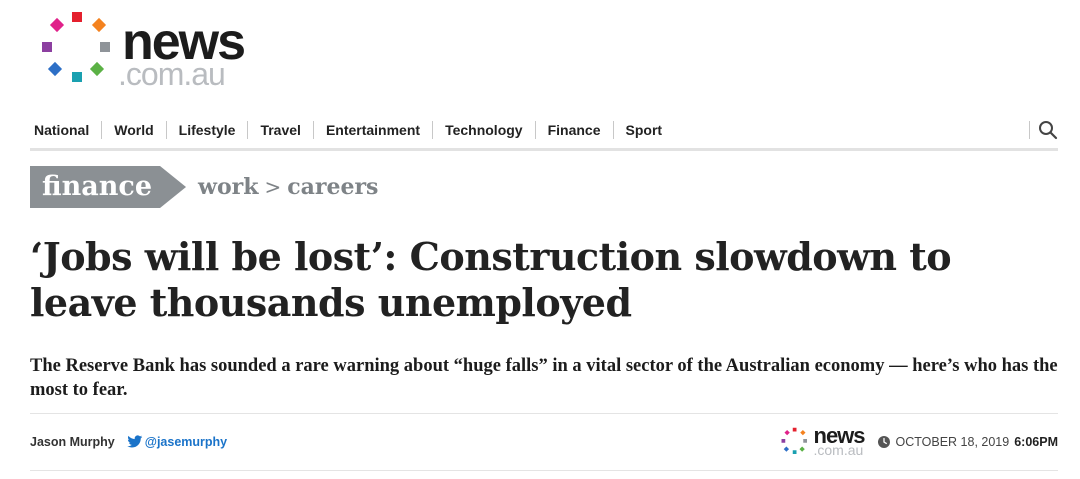 This screenshot has width=1080, height=479. What do you see at coordinates (332, 187) in the screenshot?
I see `breadcrumb-link-careers: careers` at bounding box center [332, 187].